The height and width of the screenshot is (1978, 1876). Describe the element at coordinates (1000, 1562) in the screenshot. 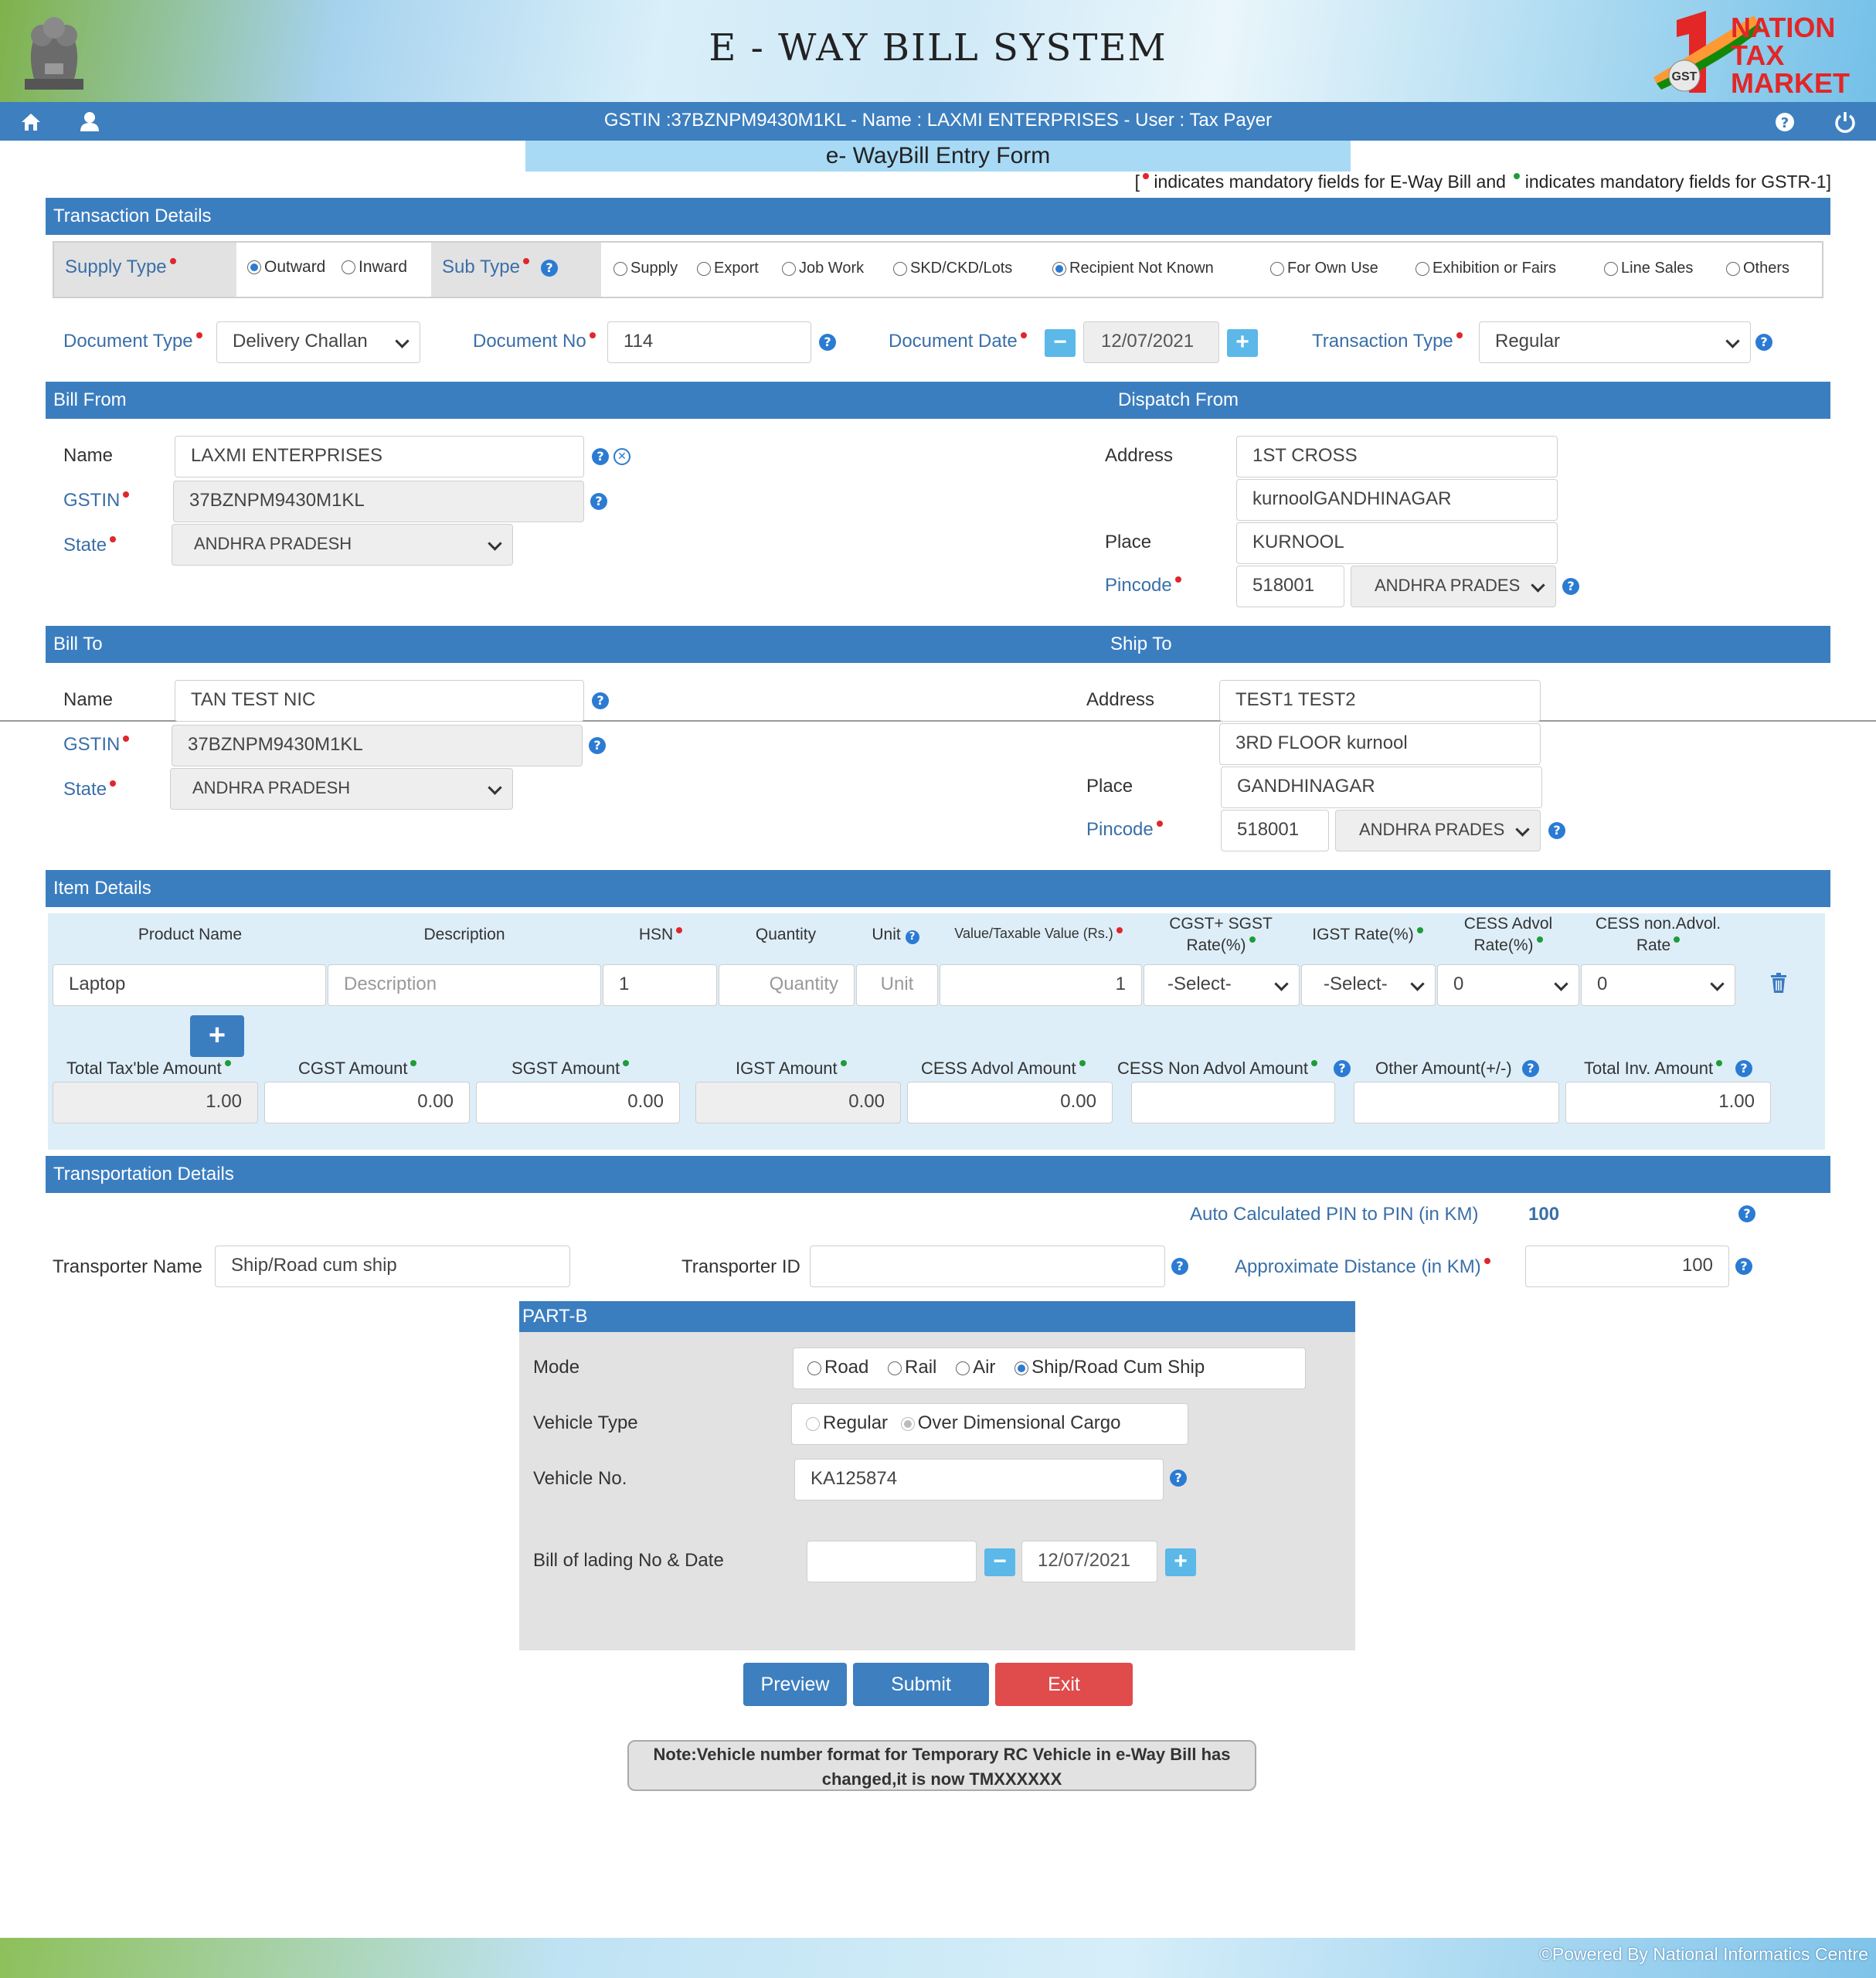

I see `bill-lading-date-minus-button: −` at that location.